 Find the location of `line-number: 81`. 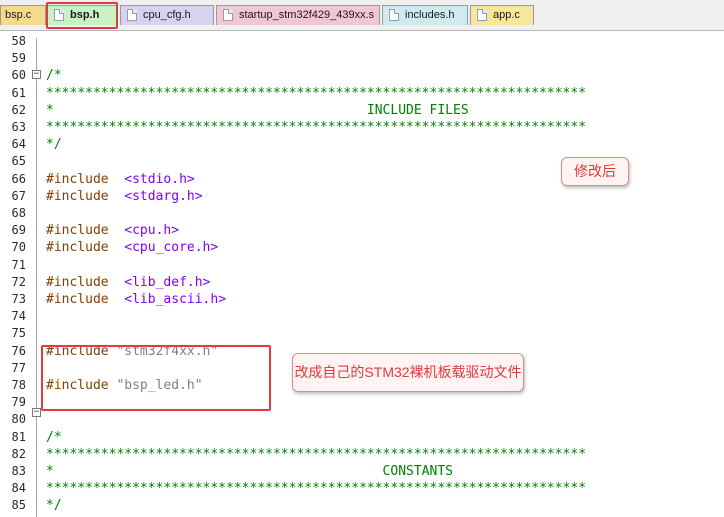

line-number: 81 is located at coordinates (18, 436).